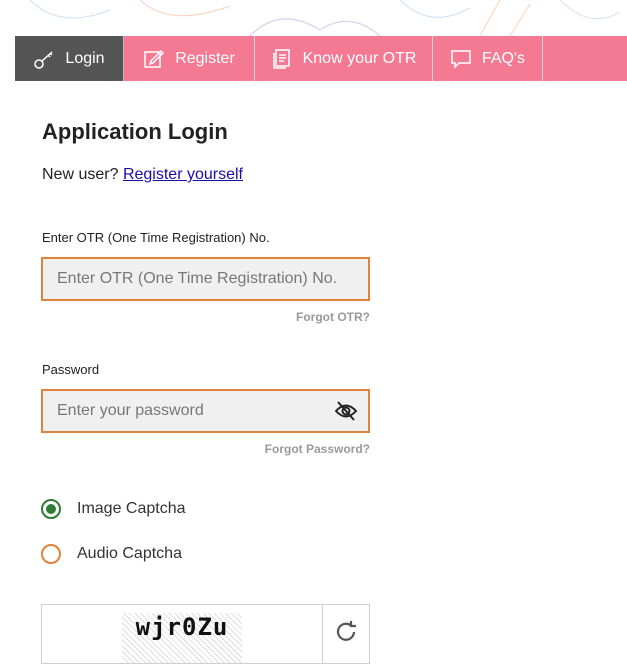 Image resolution: width=627 pixels, height=664 pixels. I want to click on tab-label: Login, so click(85, 58).